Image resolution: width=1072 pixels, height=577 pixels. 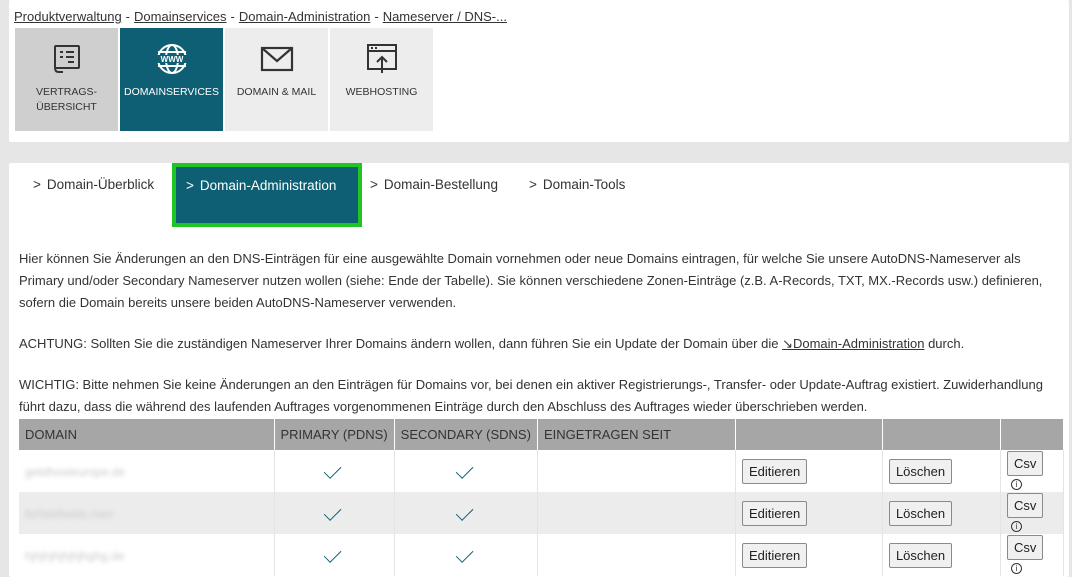 What do you see at coordinates (267, 195) in the screenshot?
I see `tab-domain-administration: > Domain-Administration` at bounding box center [267, 195].